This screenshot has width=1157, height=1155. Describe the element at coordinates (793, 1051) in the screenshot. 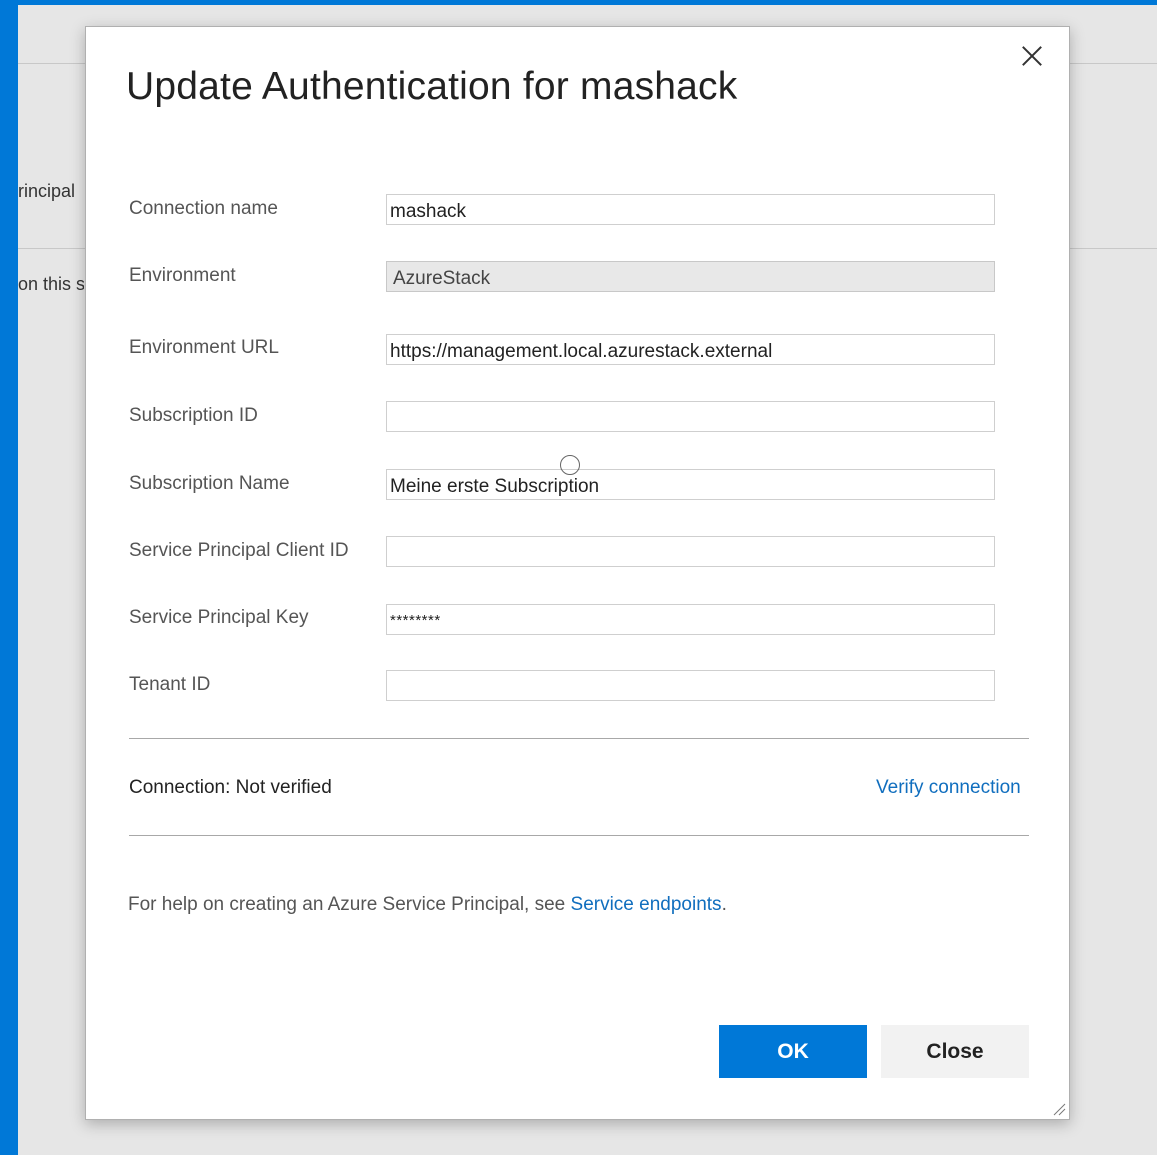

I see `ok-button: OK` at that location.